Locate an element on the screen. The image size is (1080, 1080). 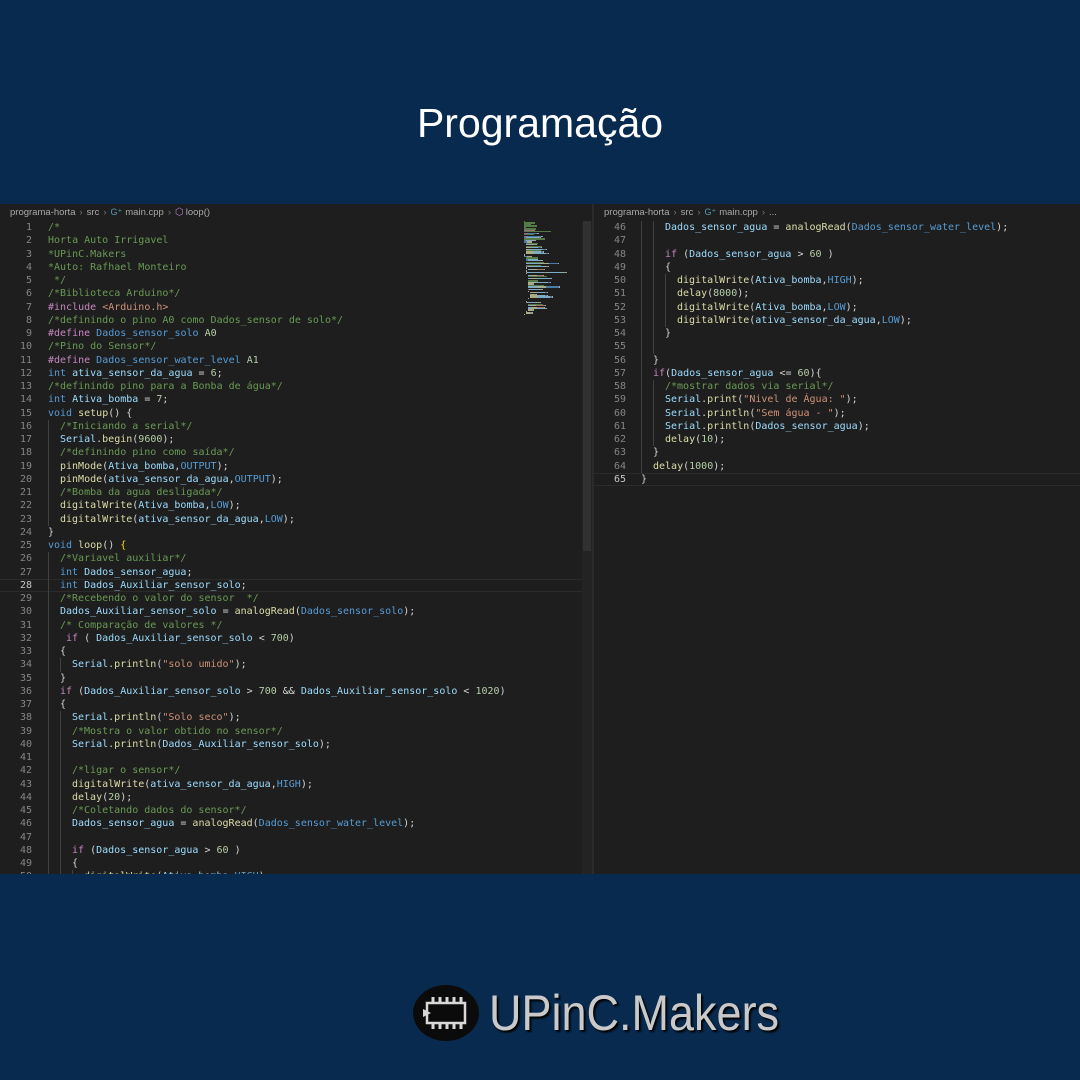
code-line: 58 /*mostrar dados via serial*/ is located at coordinates (837, 387).